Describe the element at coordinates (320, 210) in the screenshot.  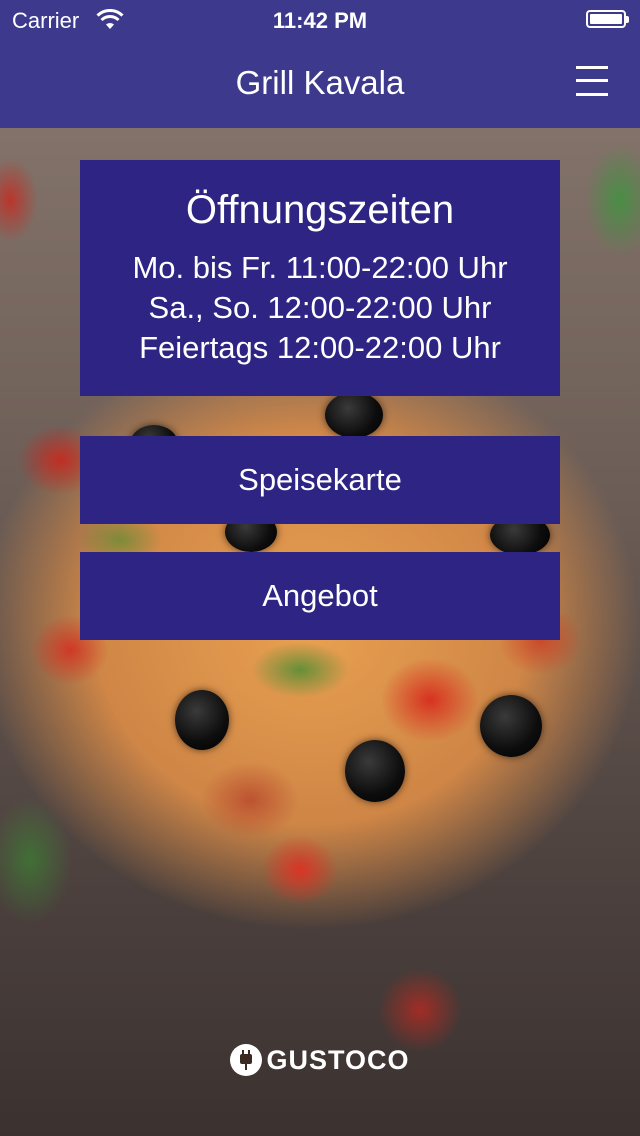
I see `opening-hours-title: Öffnungszeiten` at that location.